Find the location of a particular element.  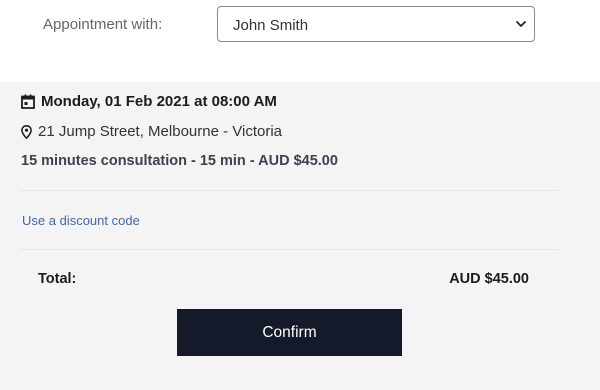

map-pin-icon is located at coordinates (26, 131).